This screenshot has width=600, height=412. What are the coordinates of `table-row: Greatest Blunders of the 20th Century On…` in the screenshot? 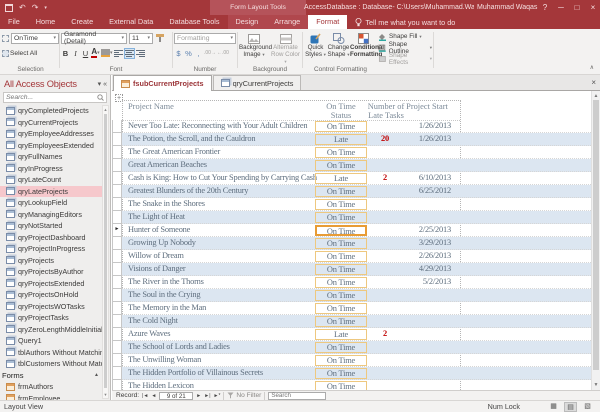 It's located at (356, 191).